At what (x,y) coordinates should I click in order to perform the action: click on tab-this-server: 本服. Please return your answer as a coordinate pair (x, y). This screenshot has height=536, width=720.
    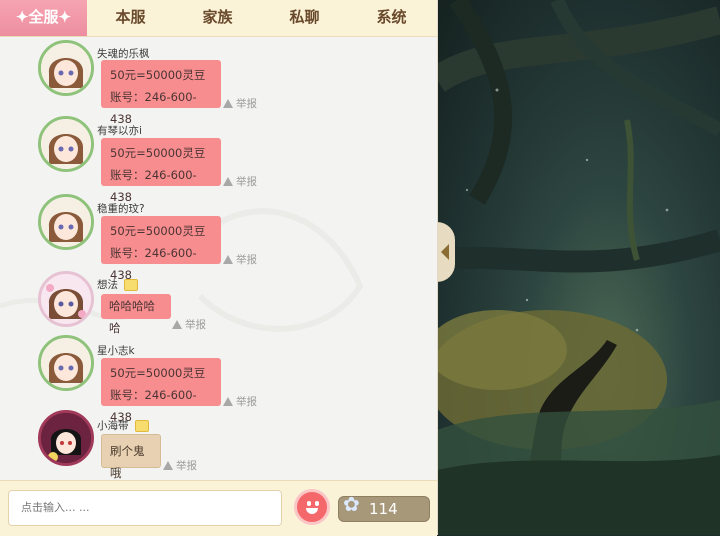
    Looking at the image, I should click on (130, 18).